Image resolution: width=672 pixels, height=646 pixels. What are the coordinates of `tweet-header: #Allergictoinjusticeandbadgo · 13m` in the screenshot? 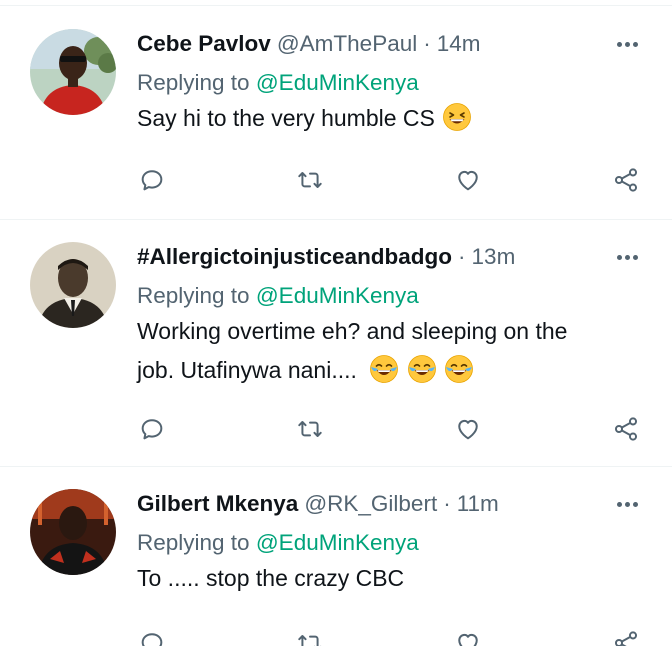 It's located at (389, 257).